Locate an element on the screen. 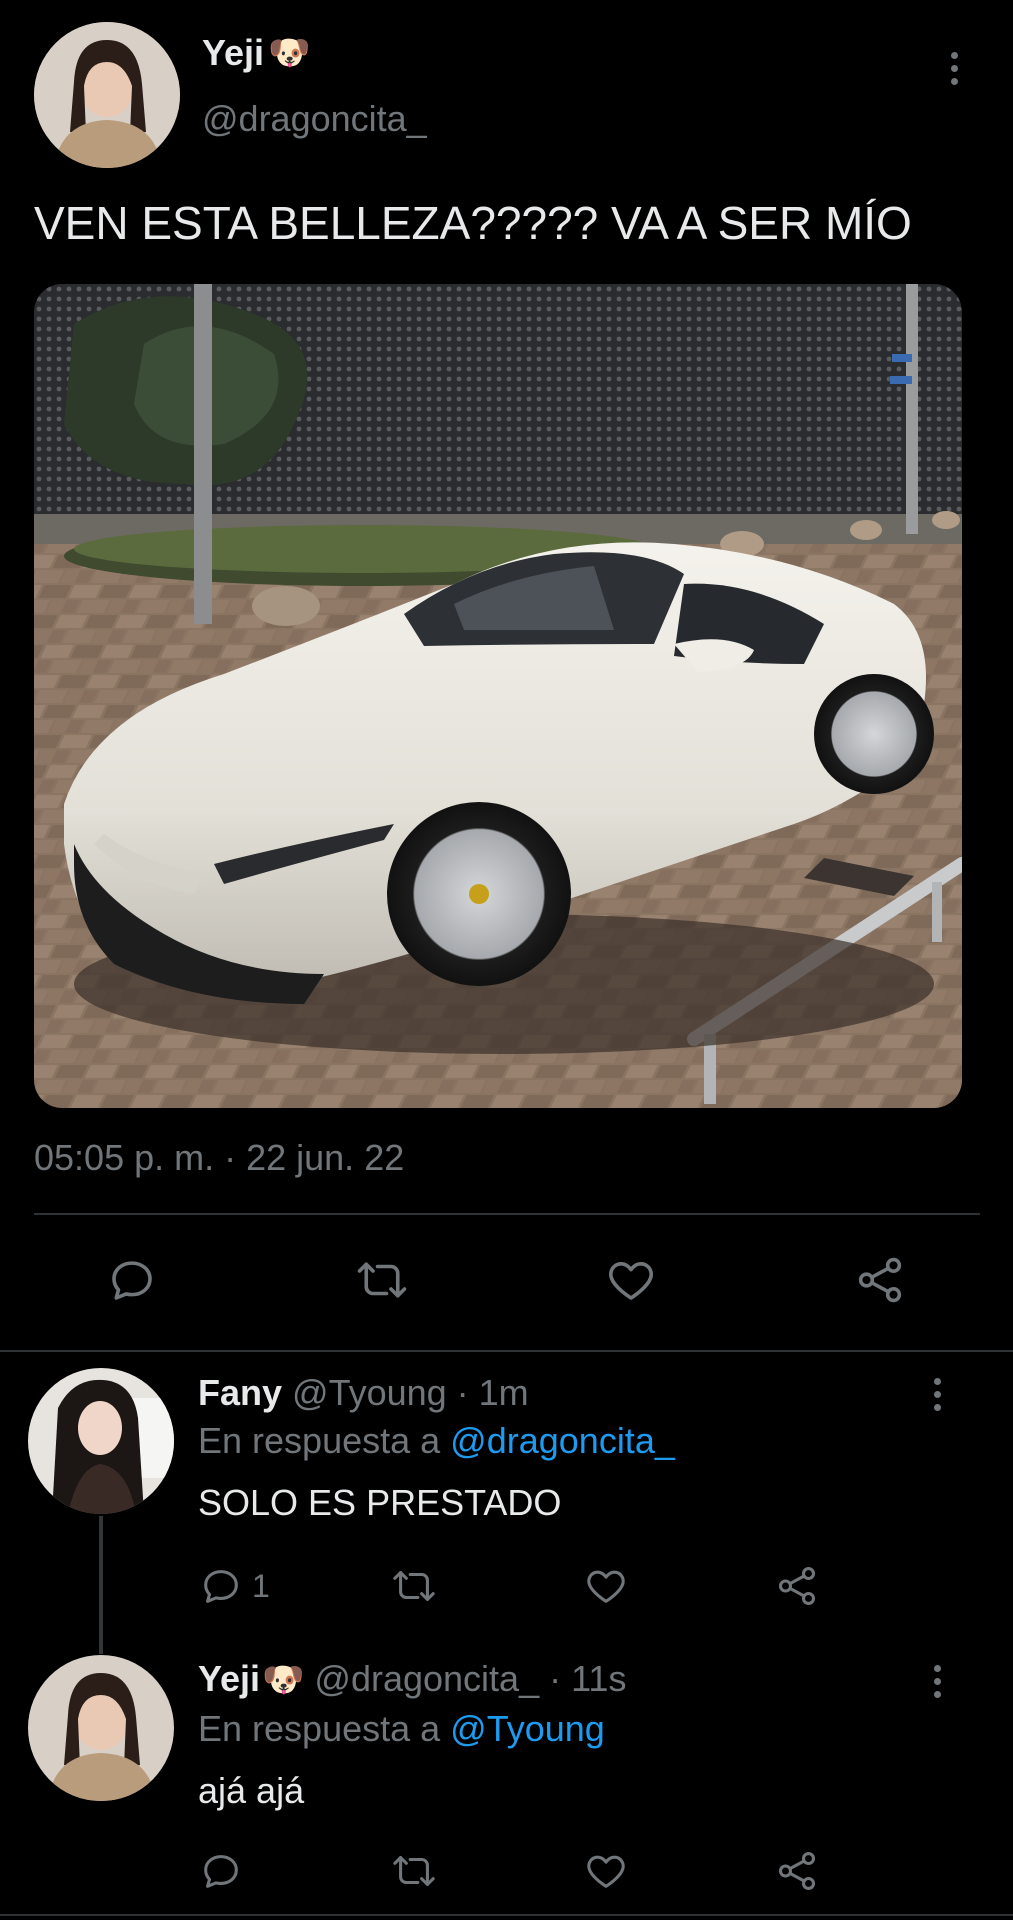 This screenshot has width=1013, height=1920. reply-time: · 11s is located at coordinates (588, 1678).